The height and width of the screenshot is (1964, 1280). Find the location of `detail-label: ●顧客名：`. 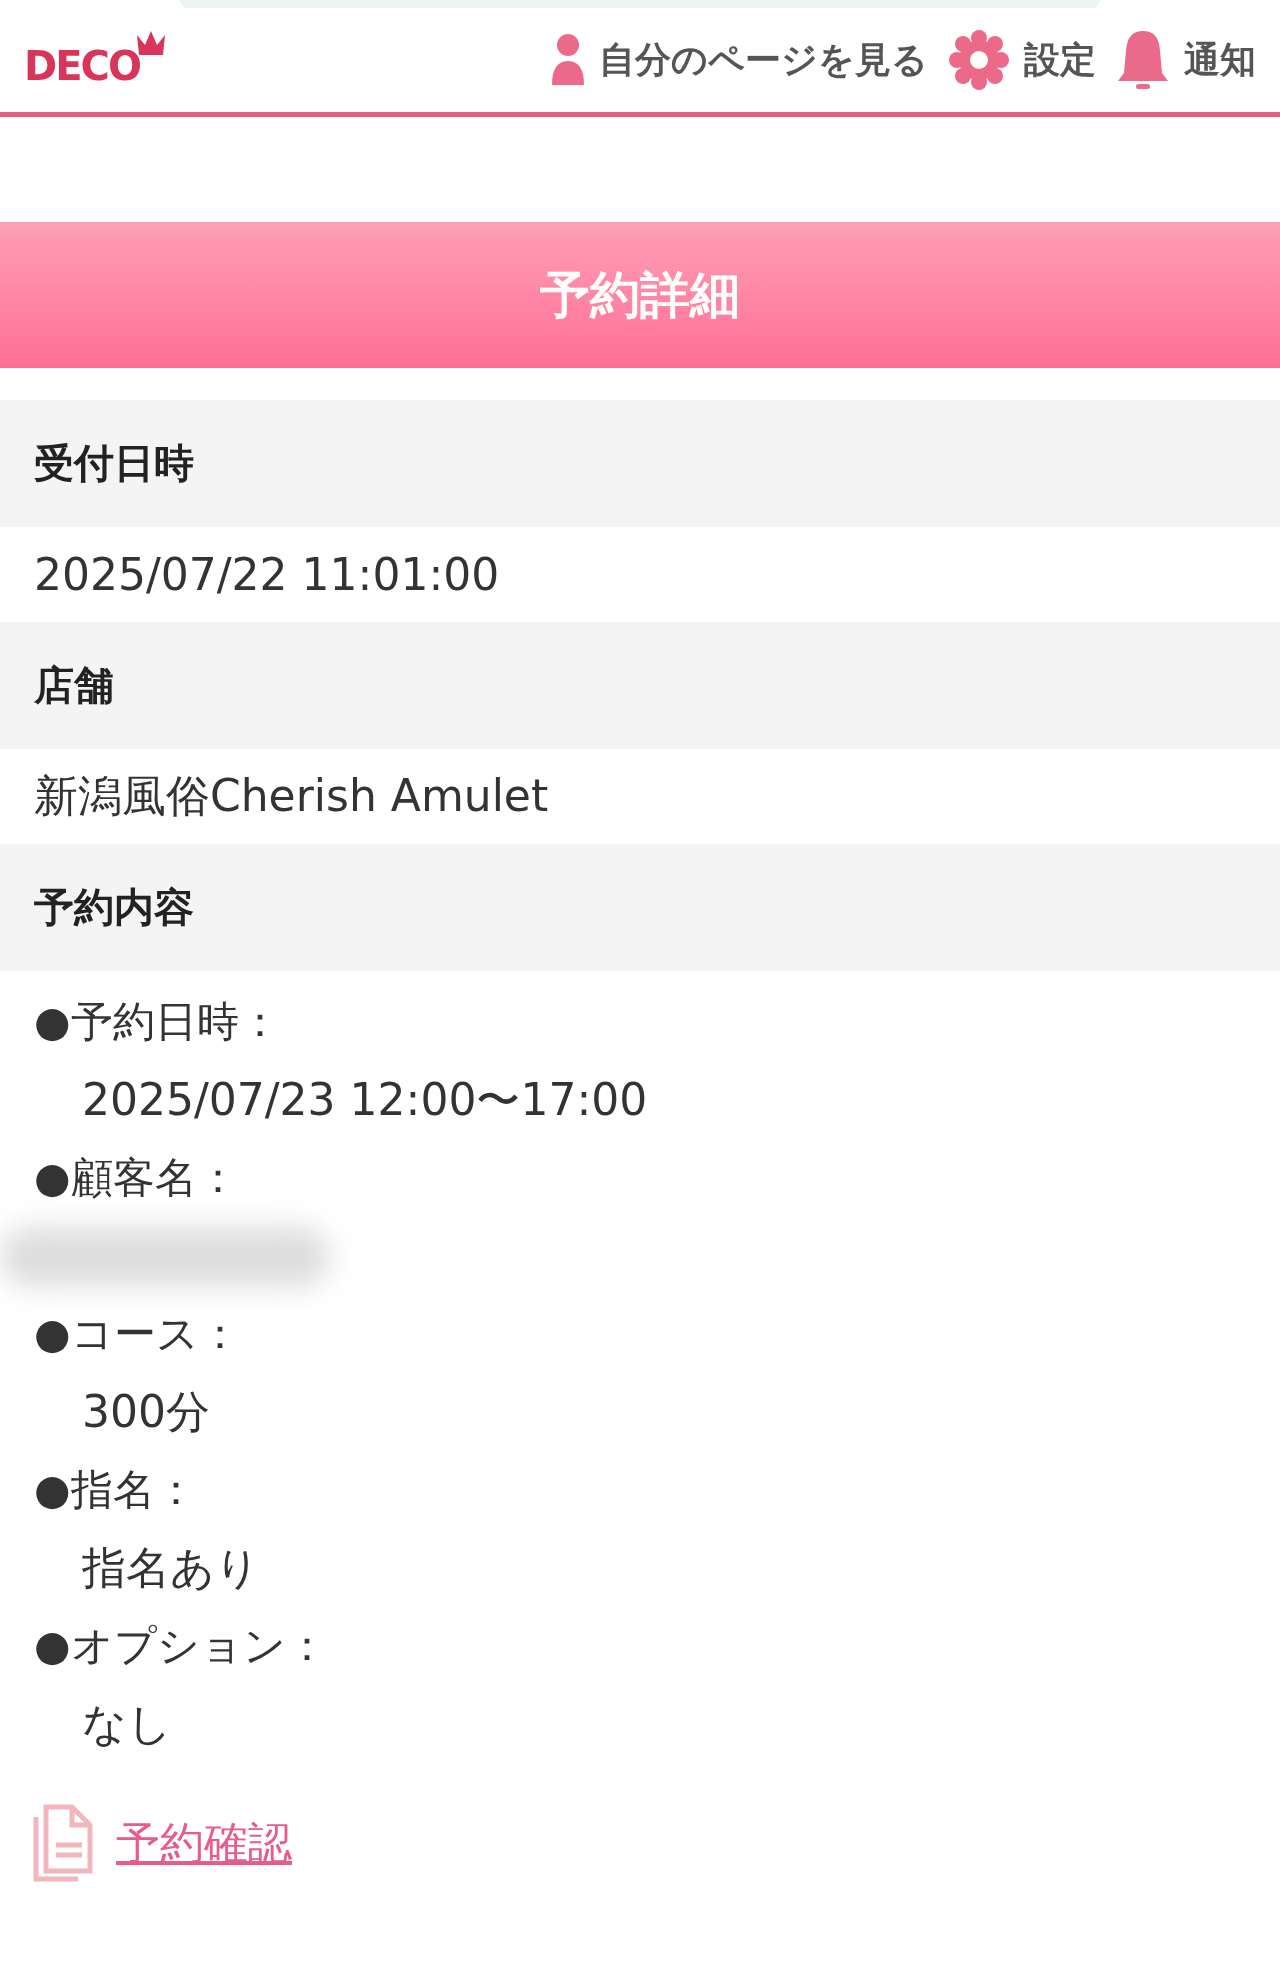

detail-label: ●顧客名： is located at coordinates (137, 1178).